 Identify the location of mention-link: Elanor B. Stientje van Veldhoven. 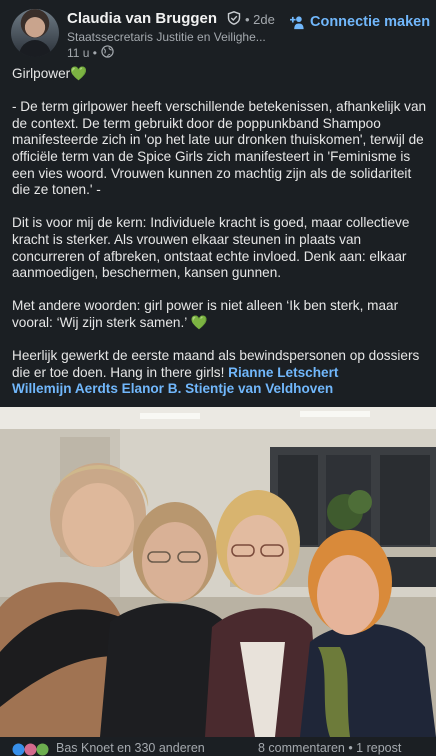
(228, 388).